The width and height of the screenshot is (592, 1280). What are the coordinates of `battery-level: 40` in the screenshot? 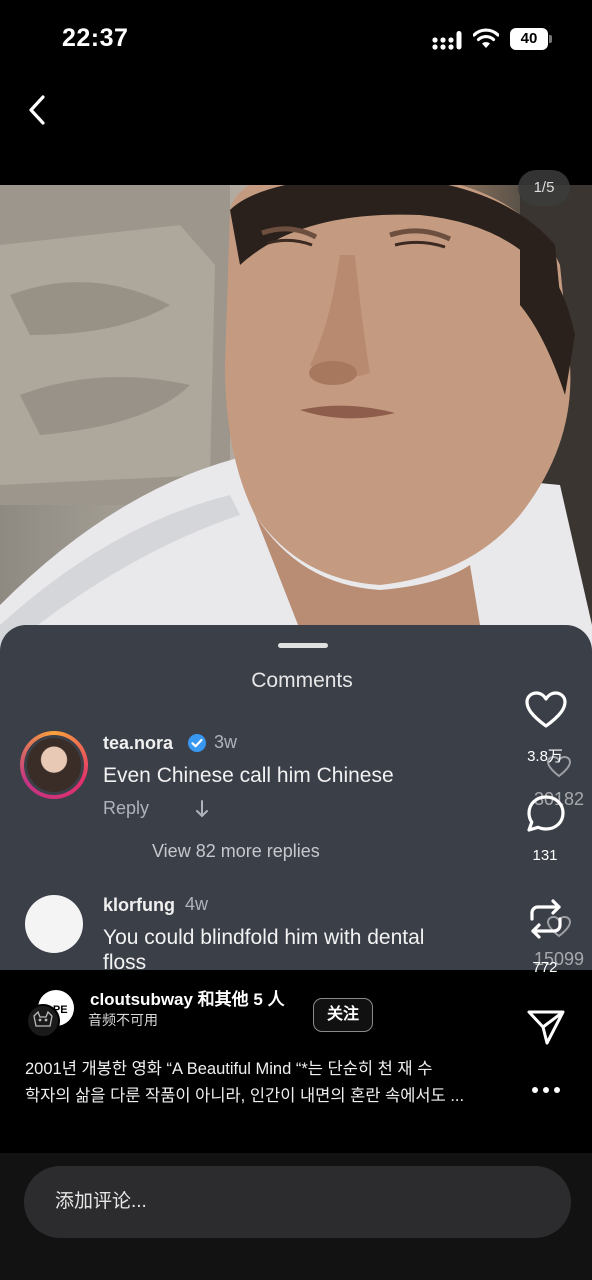 It's located at (529, 39).